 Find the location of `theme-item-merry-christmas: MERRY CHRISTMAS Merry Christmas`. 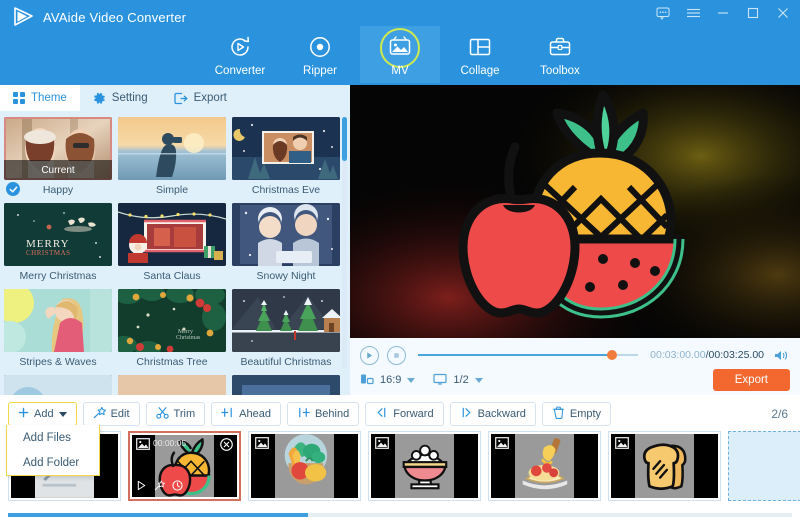

theme-item-merry-christmas: MERRY CHRISTMAS Merry Christmas is located at coordinates (58, 244).